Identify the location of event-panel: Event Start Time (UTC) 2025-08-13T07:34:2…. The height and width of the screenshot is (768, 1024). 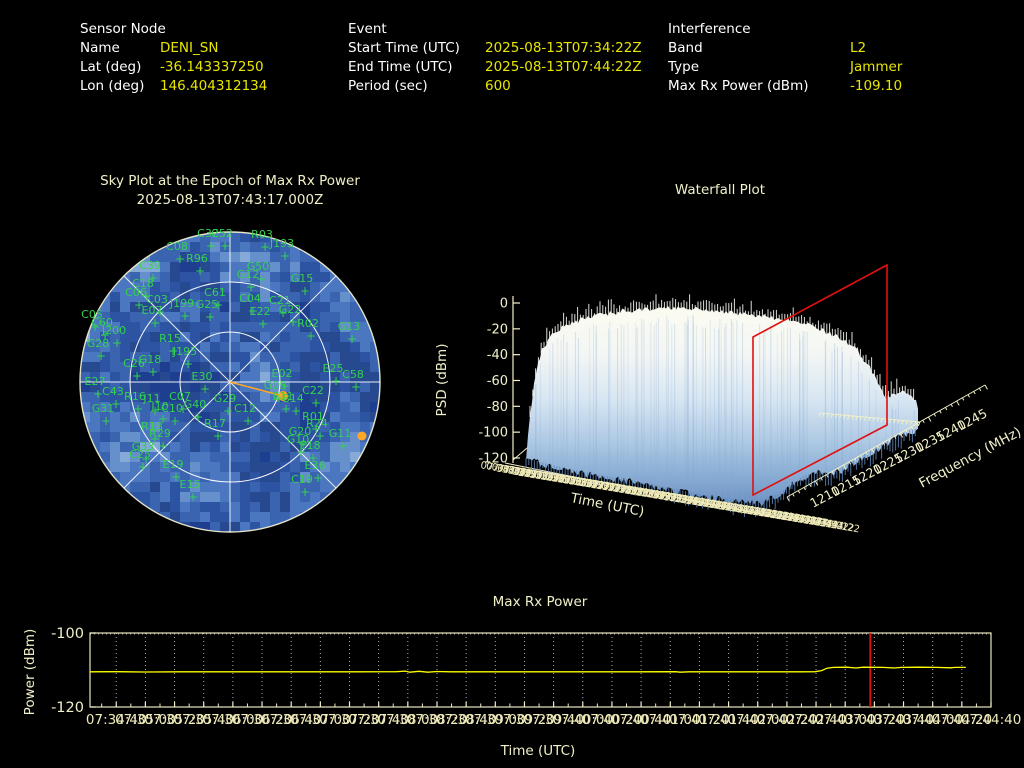
(495, 58).